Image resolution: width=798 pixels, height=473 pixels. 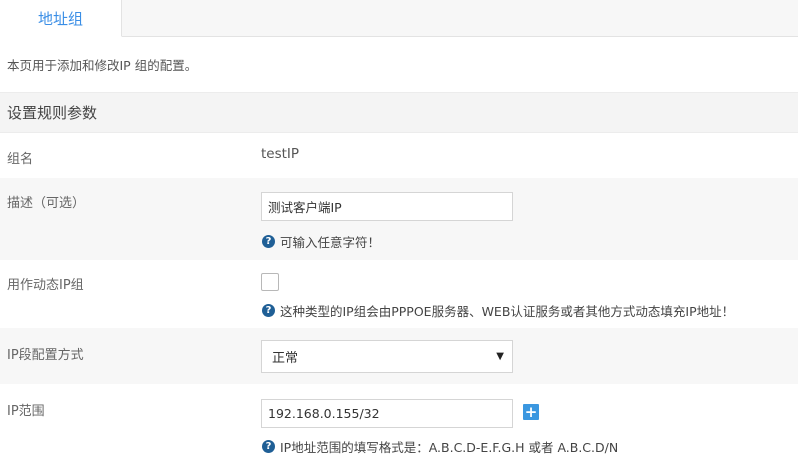 What do you see at coordinates (387, 356) in the screenshot?
I see `ip-mode-select: 正常 ▼` at bounding box center [387, 356].